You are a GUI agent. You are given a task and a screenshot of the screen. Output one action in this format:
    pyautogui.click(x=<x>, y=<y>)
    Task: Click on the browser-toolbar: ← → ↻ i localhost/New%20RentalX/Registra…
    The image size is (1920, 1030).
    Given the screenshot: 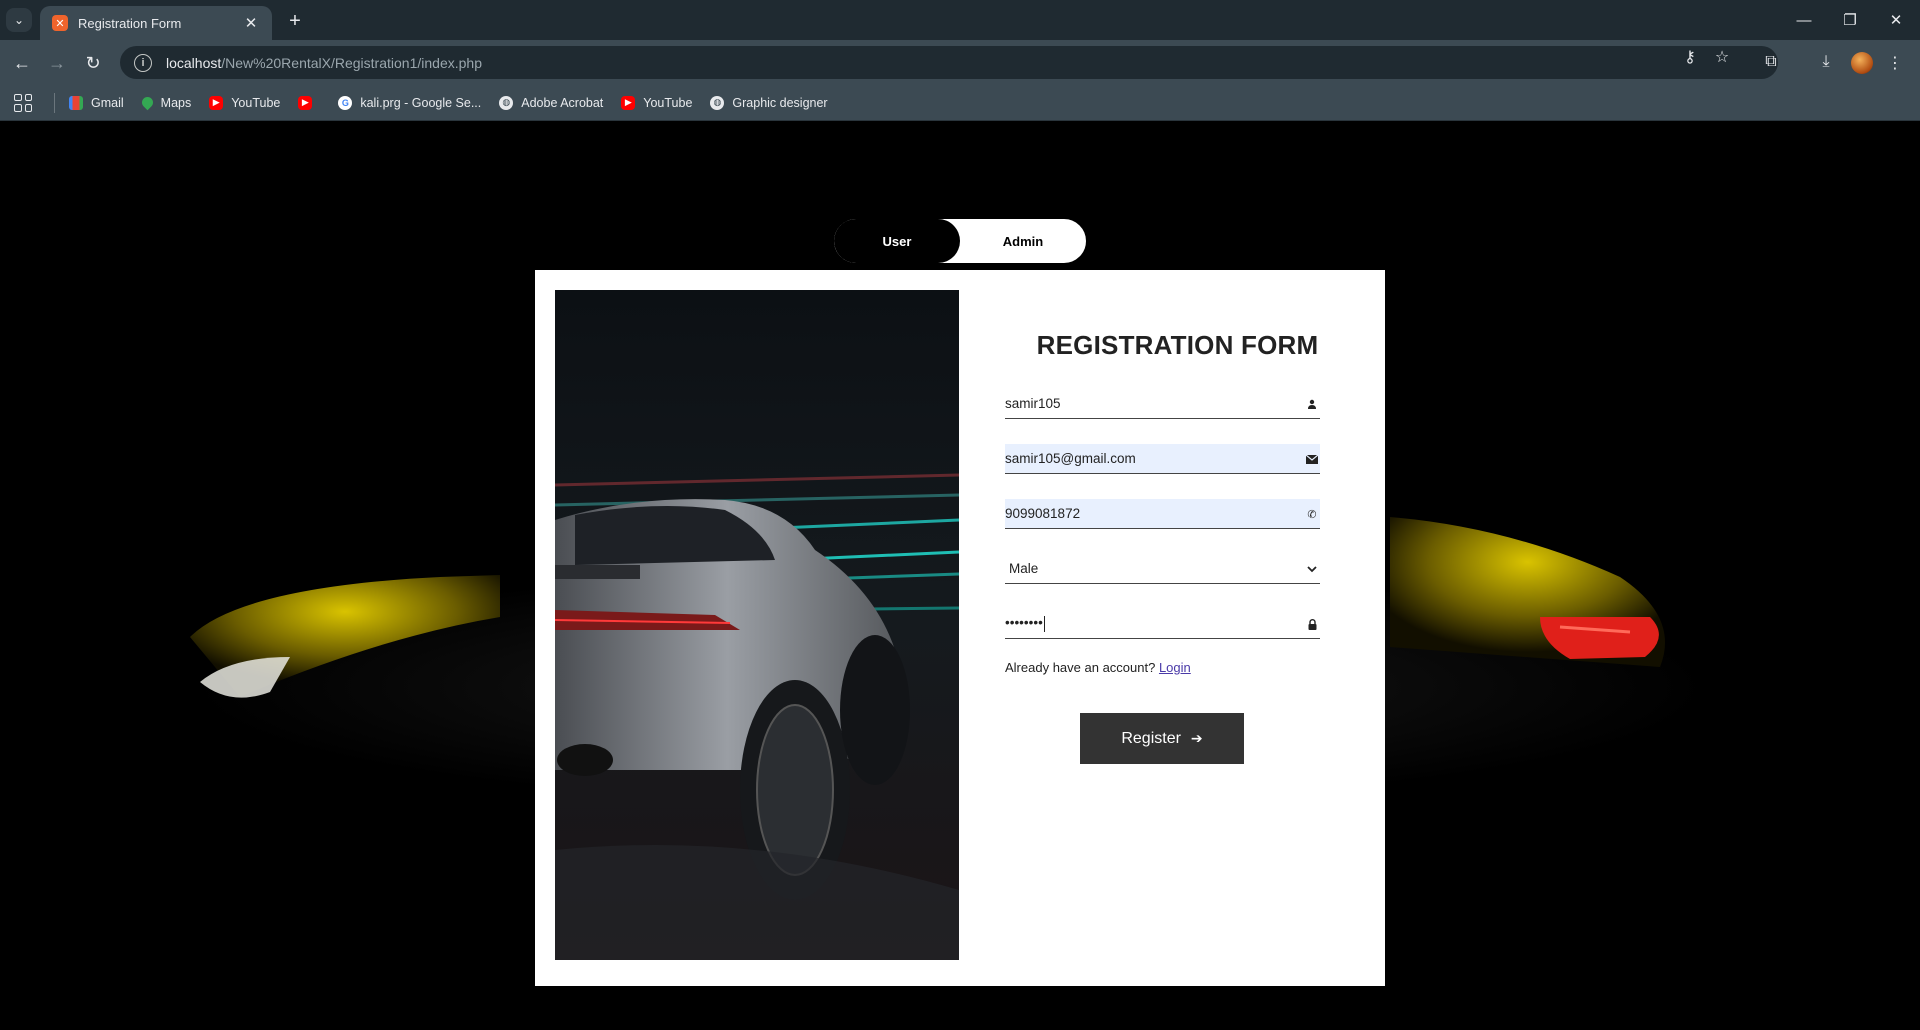 What is the action you would take?
    pyautogui.click(x=960, y=62)
    